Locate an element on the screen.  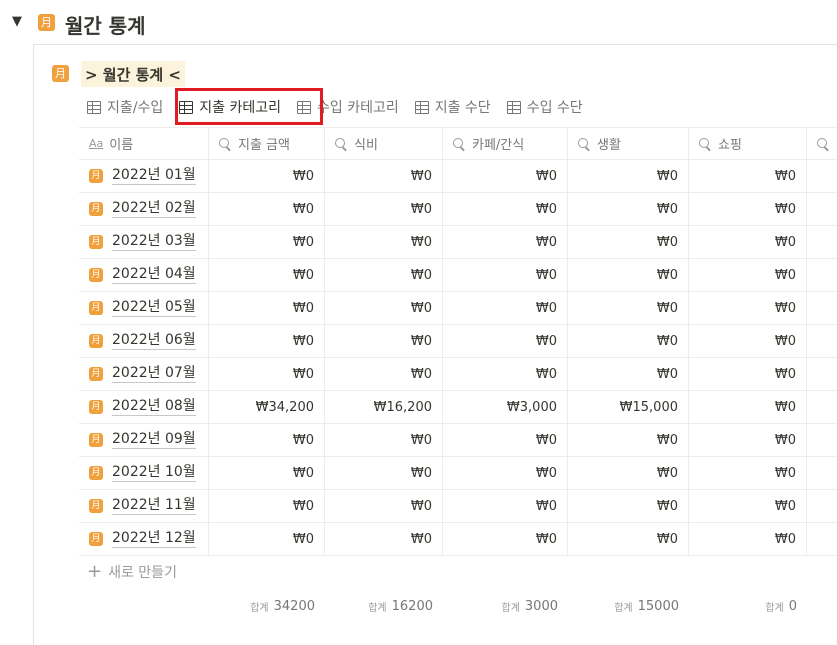
row-title: 2022년 03월 is located at coordinates (154, 242).